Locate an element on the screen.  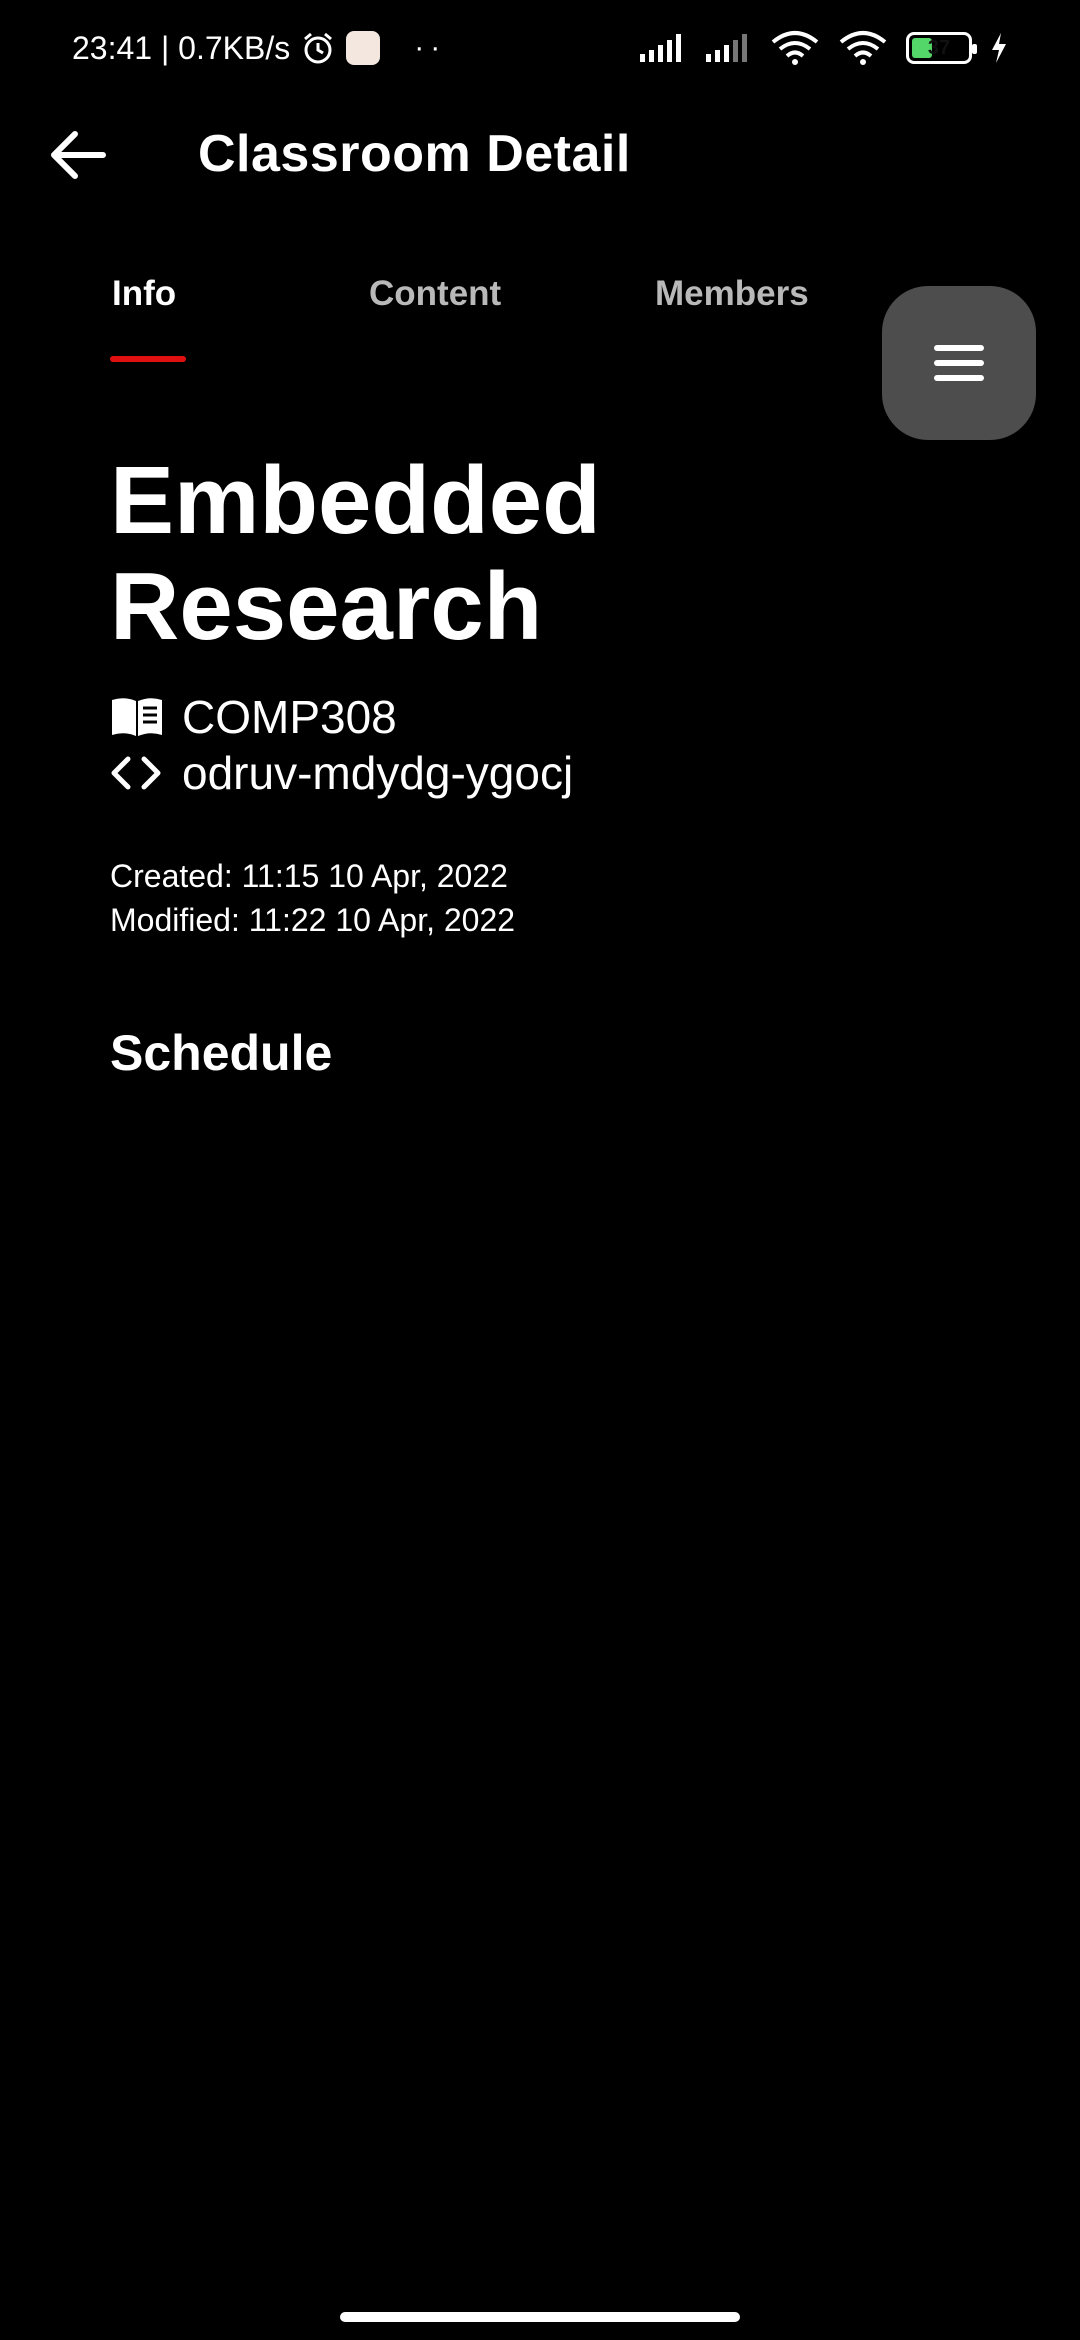
schedule-title: Schedule is located at coordinates (221, 1053).